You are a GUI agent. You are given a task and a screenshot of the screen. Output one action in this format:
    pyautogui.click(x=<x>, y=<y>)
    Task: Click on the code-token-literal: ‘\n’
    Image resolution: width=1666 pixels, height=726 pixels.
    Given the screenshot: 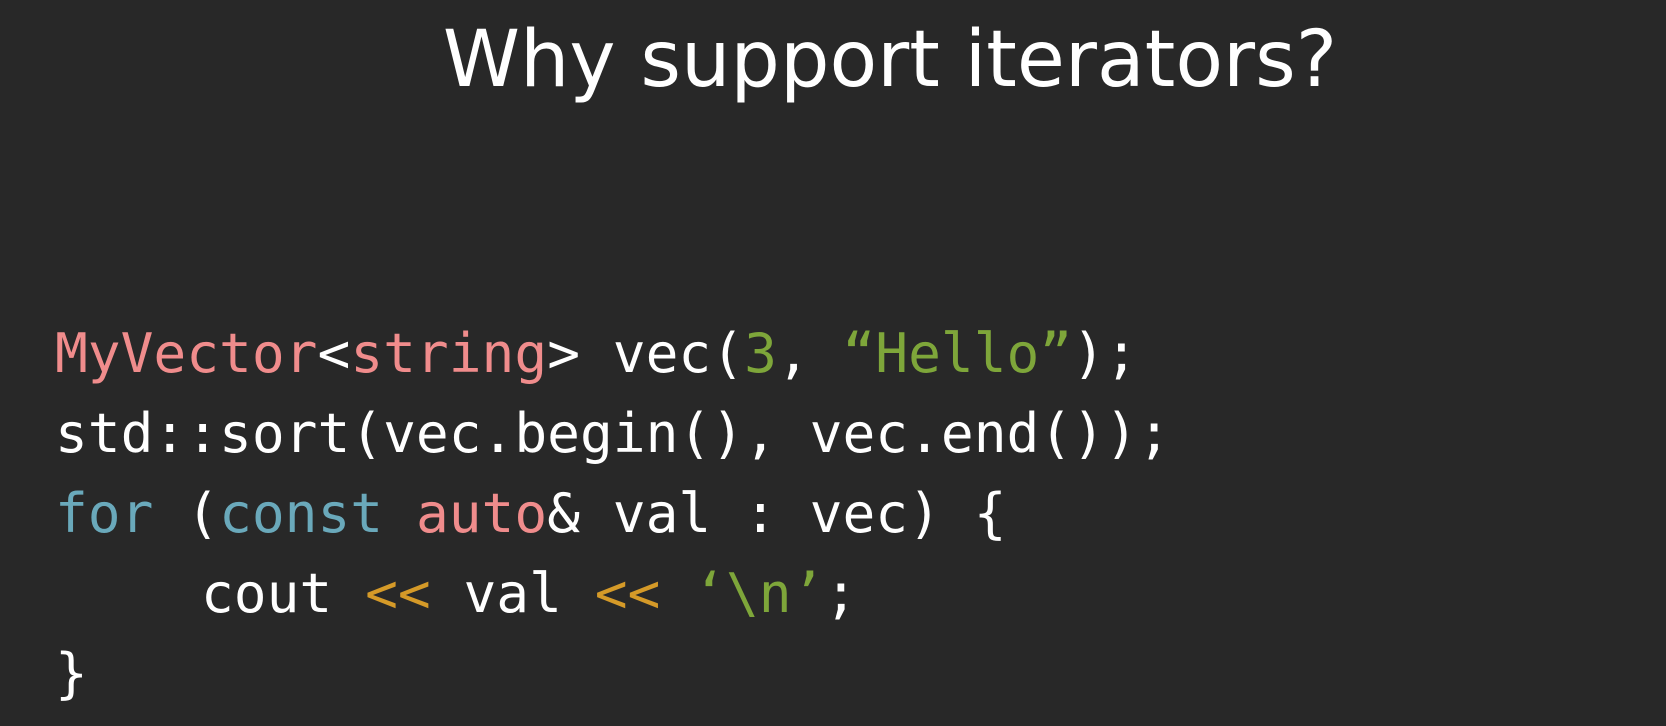 What is the action you would take?
    pyautogui.click(x=759, y=593)
    